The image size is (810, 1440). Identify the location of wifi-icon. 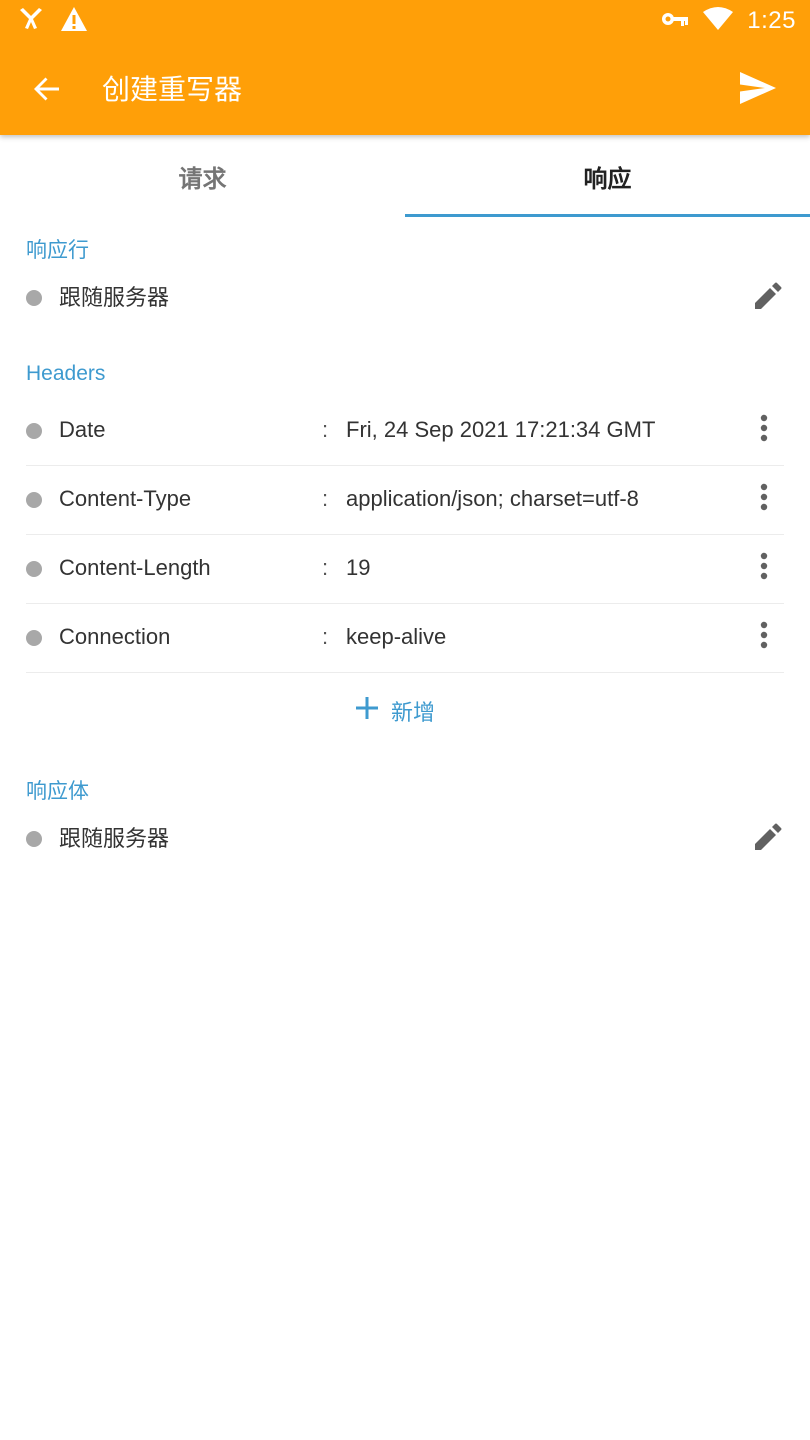
(718, 21).